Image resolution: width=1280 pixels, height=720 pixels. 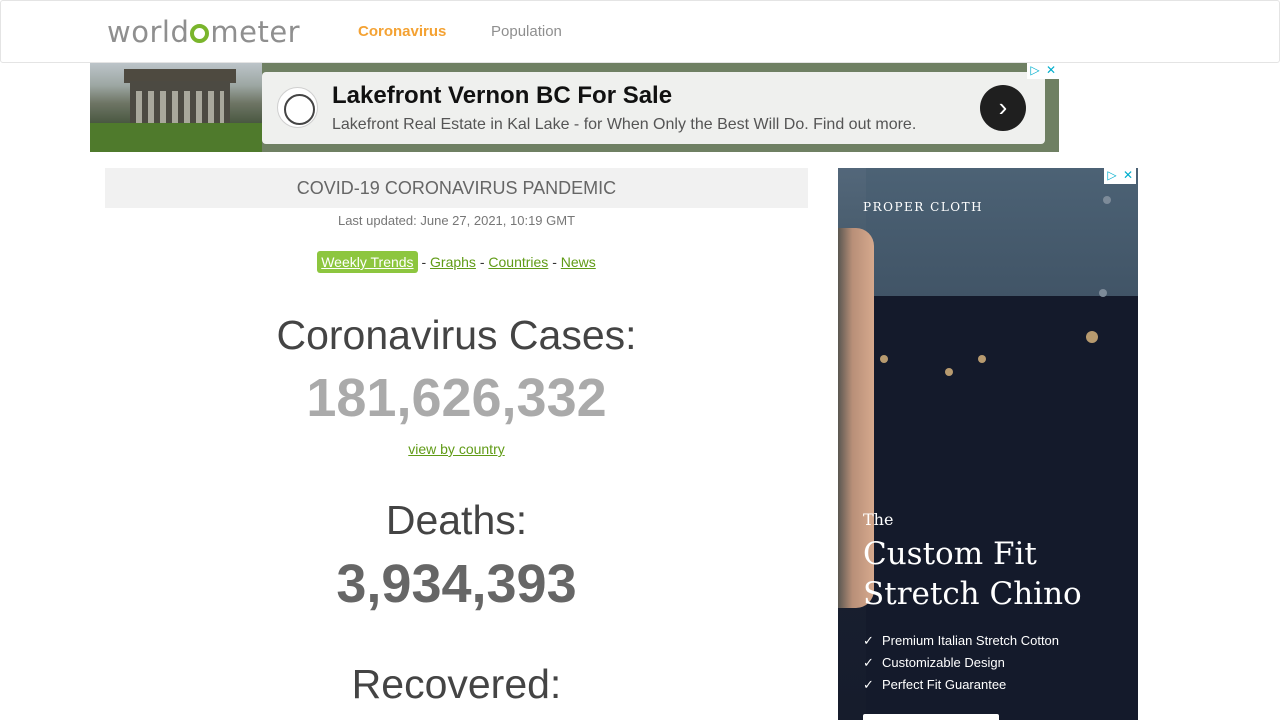 I want to click on ad-headline-line1: Custom Fit, so click(x=950, y=554).